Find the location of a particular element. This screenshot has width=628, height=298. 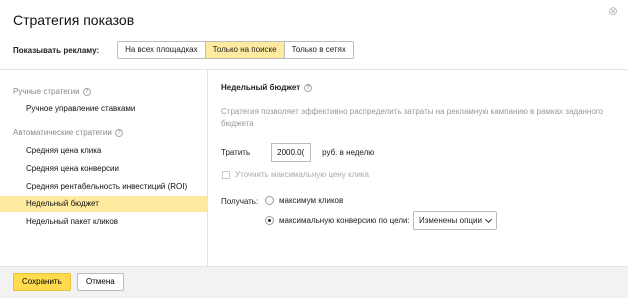

refine-max-cpc-row: Уточнить максимальную цену клика is located at coordinates (295, 174).